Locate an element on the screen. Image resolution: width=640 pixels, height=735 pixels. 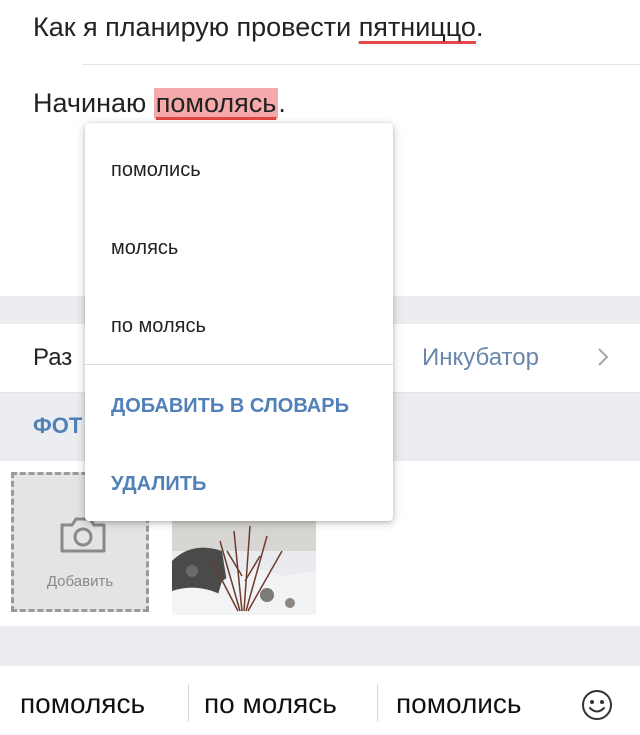
photo-thumbnail-image is located at coordinates (244, 568).